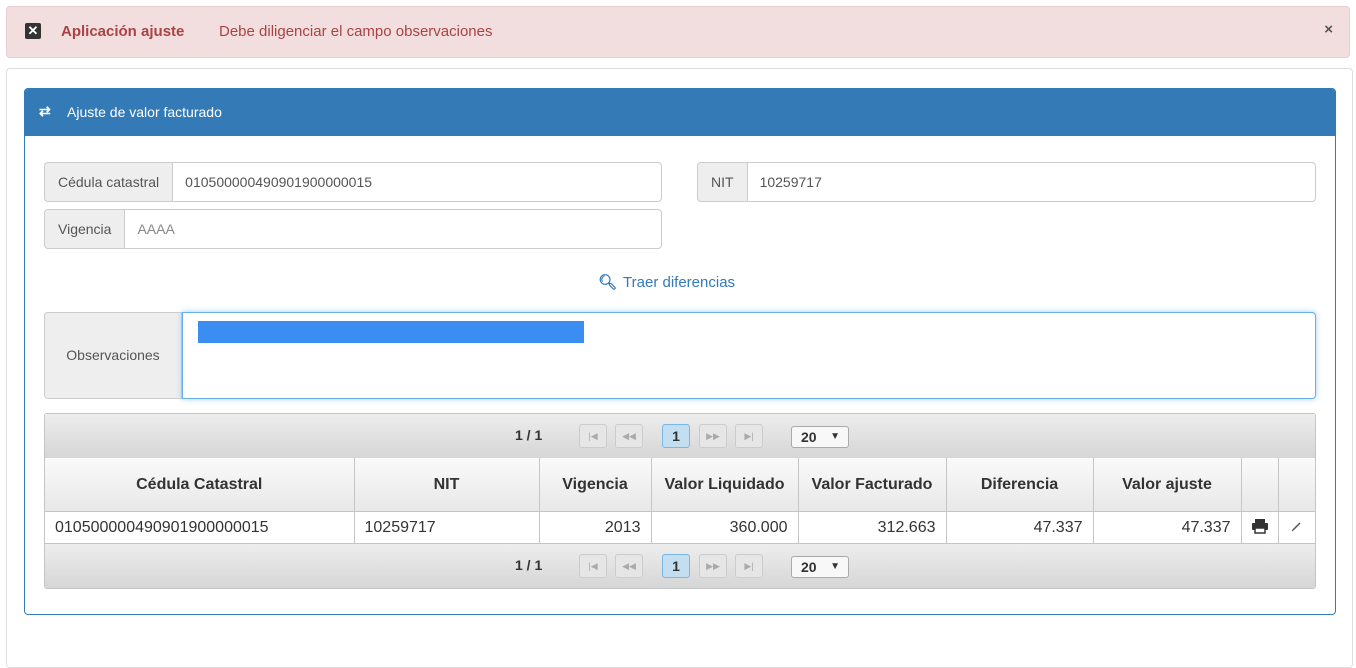 This screenshot has width=1356, height=668. Describe the element at coordinates (144, 112) in the screenshot. I see `panel-title: Ajuste de valor facturado` at that location.